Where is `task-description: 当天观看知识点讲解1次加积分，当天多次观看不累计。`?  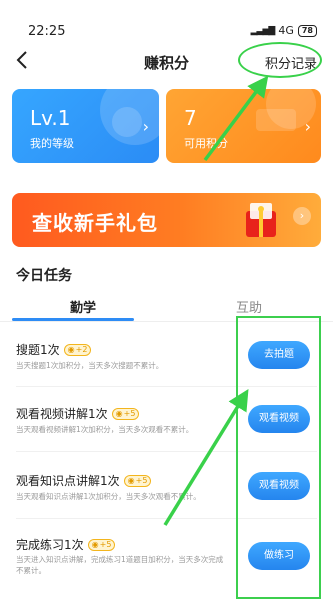
task-description: 当天观看知识点讲解1次加积分，当天多次观看不累计。 is located at coordinates (108, 496).